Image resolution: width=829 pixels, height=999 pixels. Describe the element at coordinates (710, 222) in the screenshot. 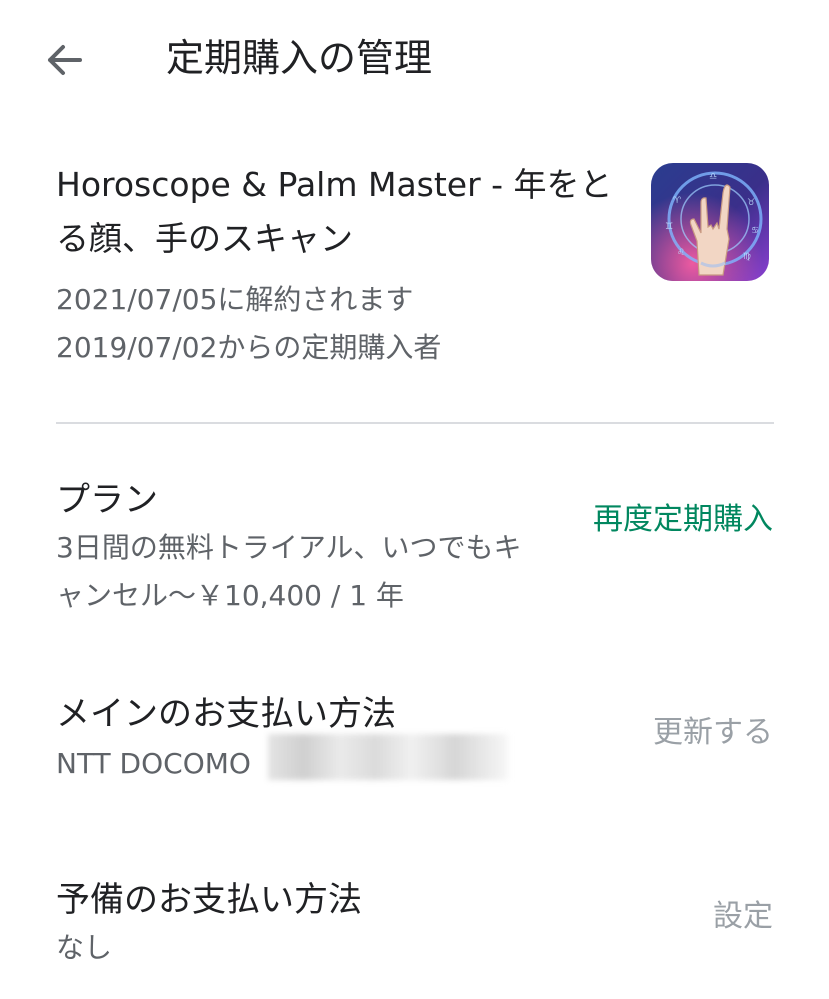

I see `horoscope-app-icon: ♈ ♉ ♊ ♋ ♌ ♍ ♎` at that location.